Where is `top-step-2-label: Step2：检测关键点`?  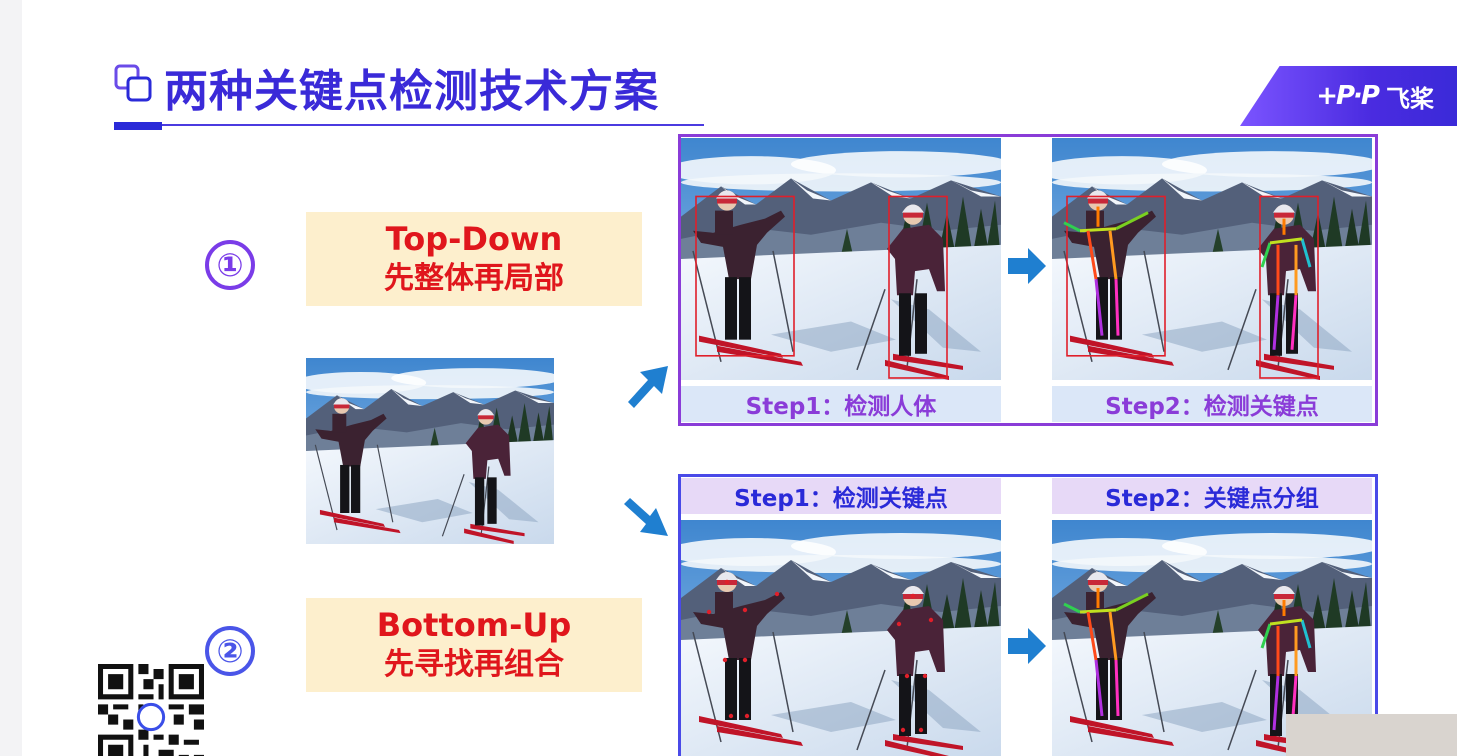 top-step-2-label: Step2：检测关键点 is located at coordinates (1212, 404).